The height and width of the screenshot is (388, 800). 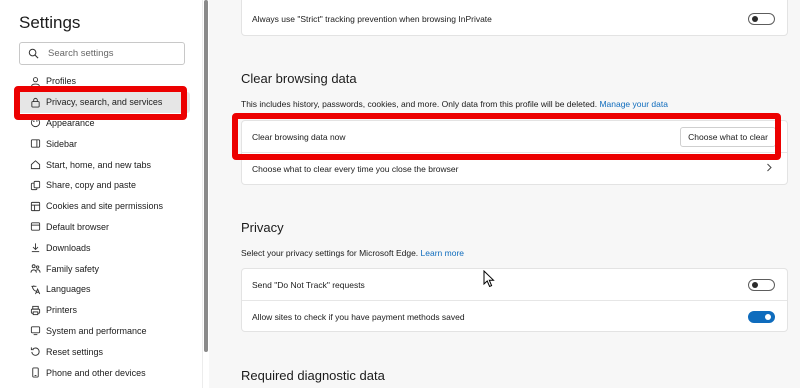 I want to click on learn-more-link: Learn more, so click(x=442, y=253).